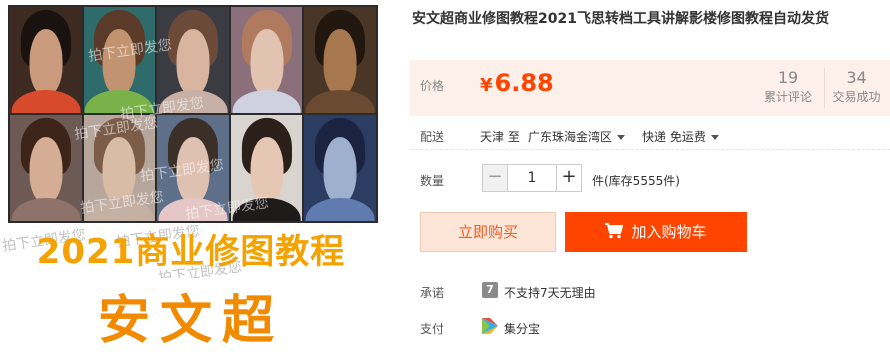 This screenshot has width=890, height=357. Describe the element at coordinates (550, 293) in the screenshot. I see `promise-text: 不支持7天无理由` at that location.